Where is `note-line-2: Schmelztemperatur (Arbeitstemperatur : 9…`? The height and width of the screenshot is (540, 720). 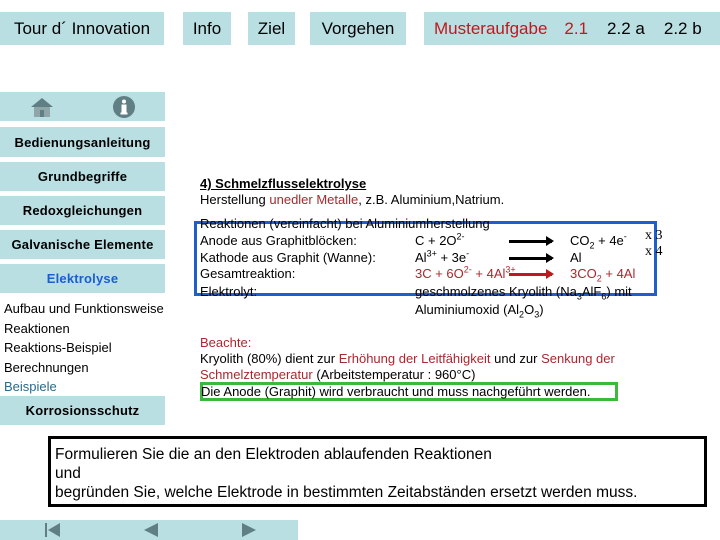
note-line-2: Schmelztemperatur (Arbeitstemperatur : 9… is located at coordinates (338, 374).